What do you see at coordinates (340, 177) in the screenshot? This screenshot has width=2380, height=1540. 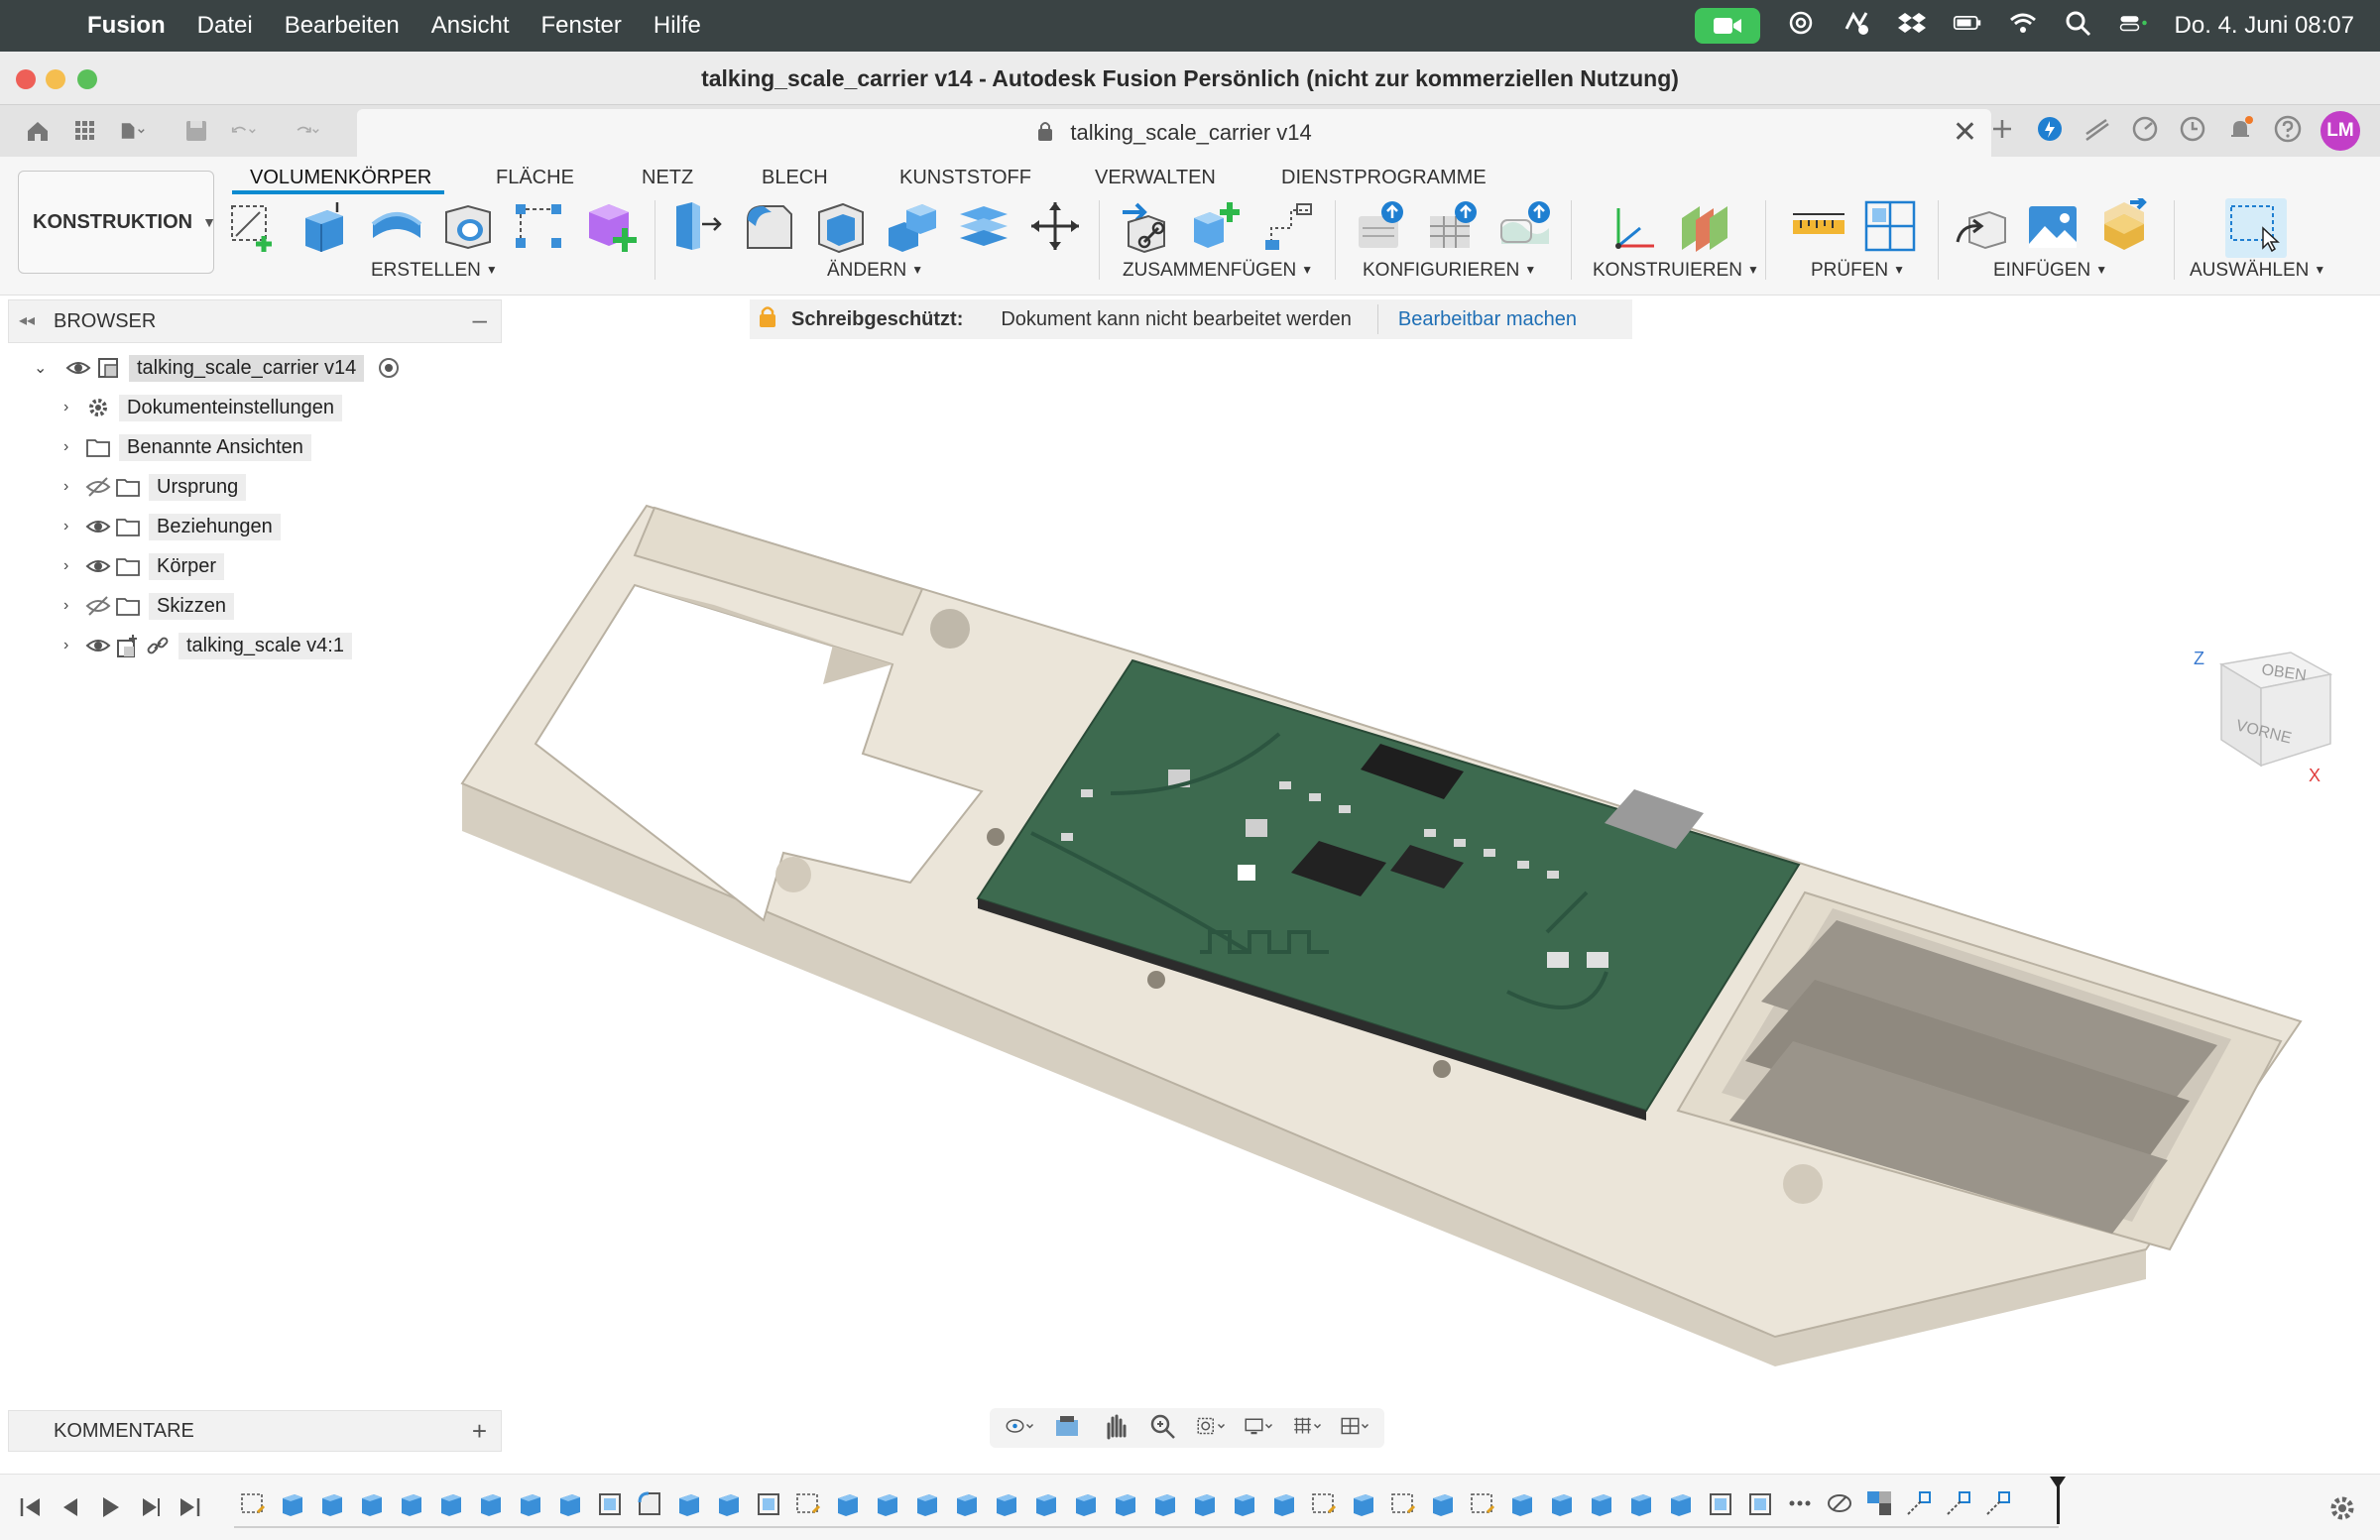 I see `tab-volumenkoerper: VOLUMENKÖRPER` at bounding box center [340, 177].